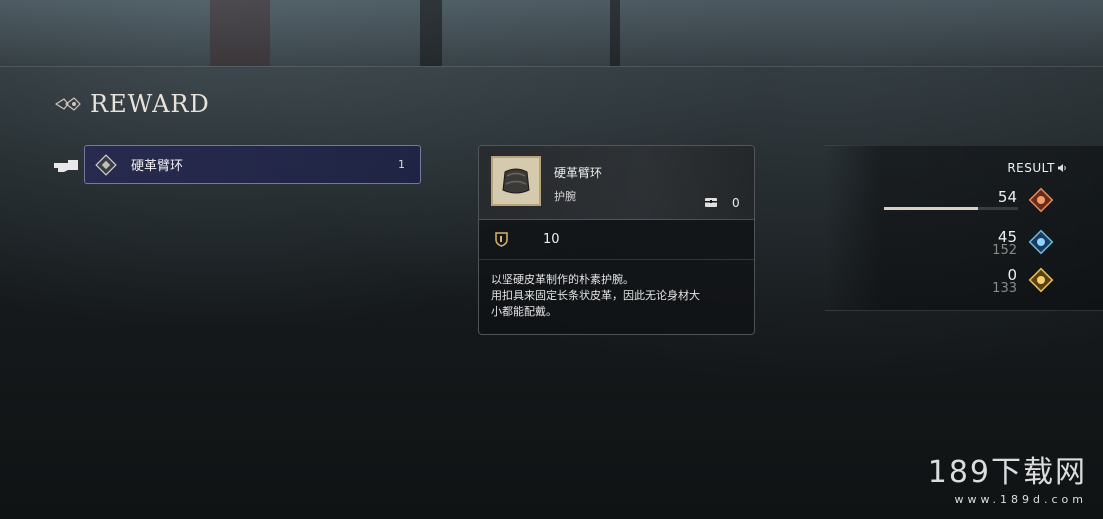 This screenshot has height=519, width=1103. I want to click on background-sky, so click(551, 33).